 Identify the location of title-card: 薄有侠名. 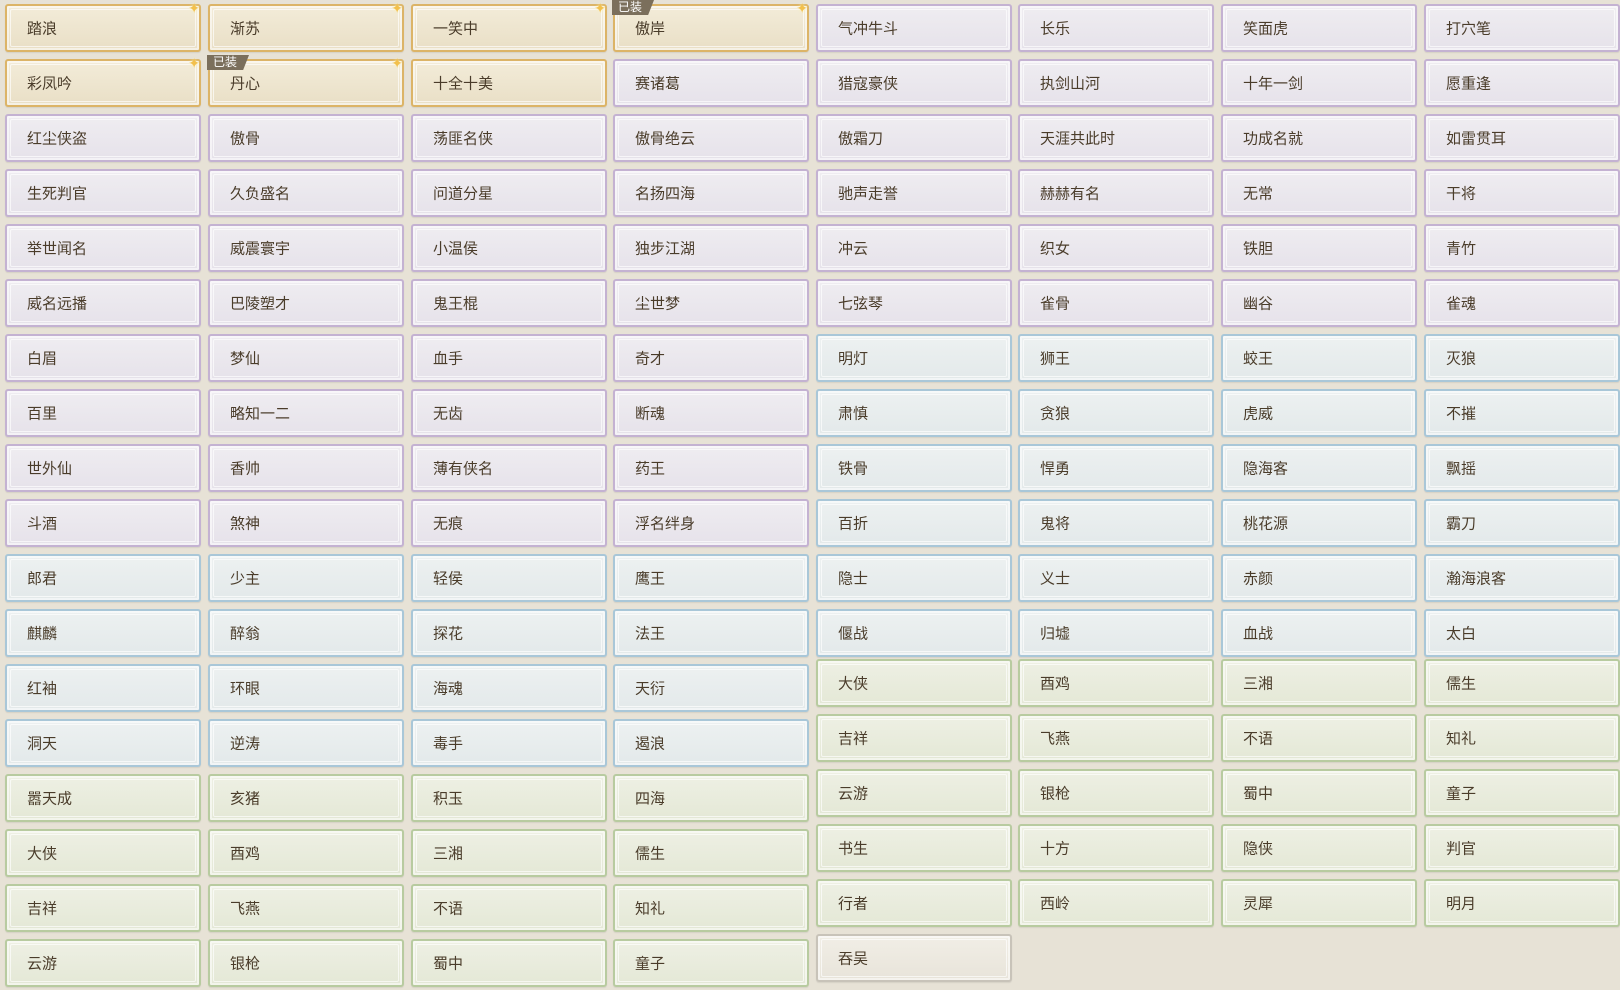
(509, 468).